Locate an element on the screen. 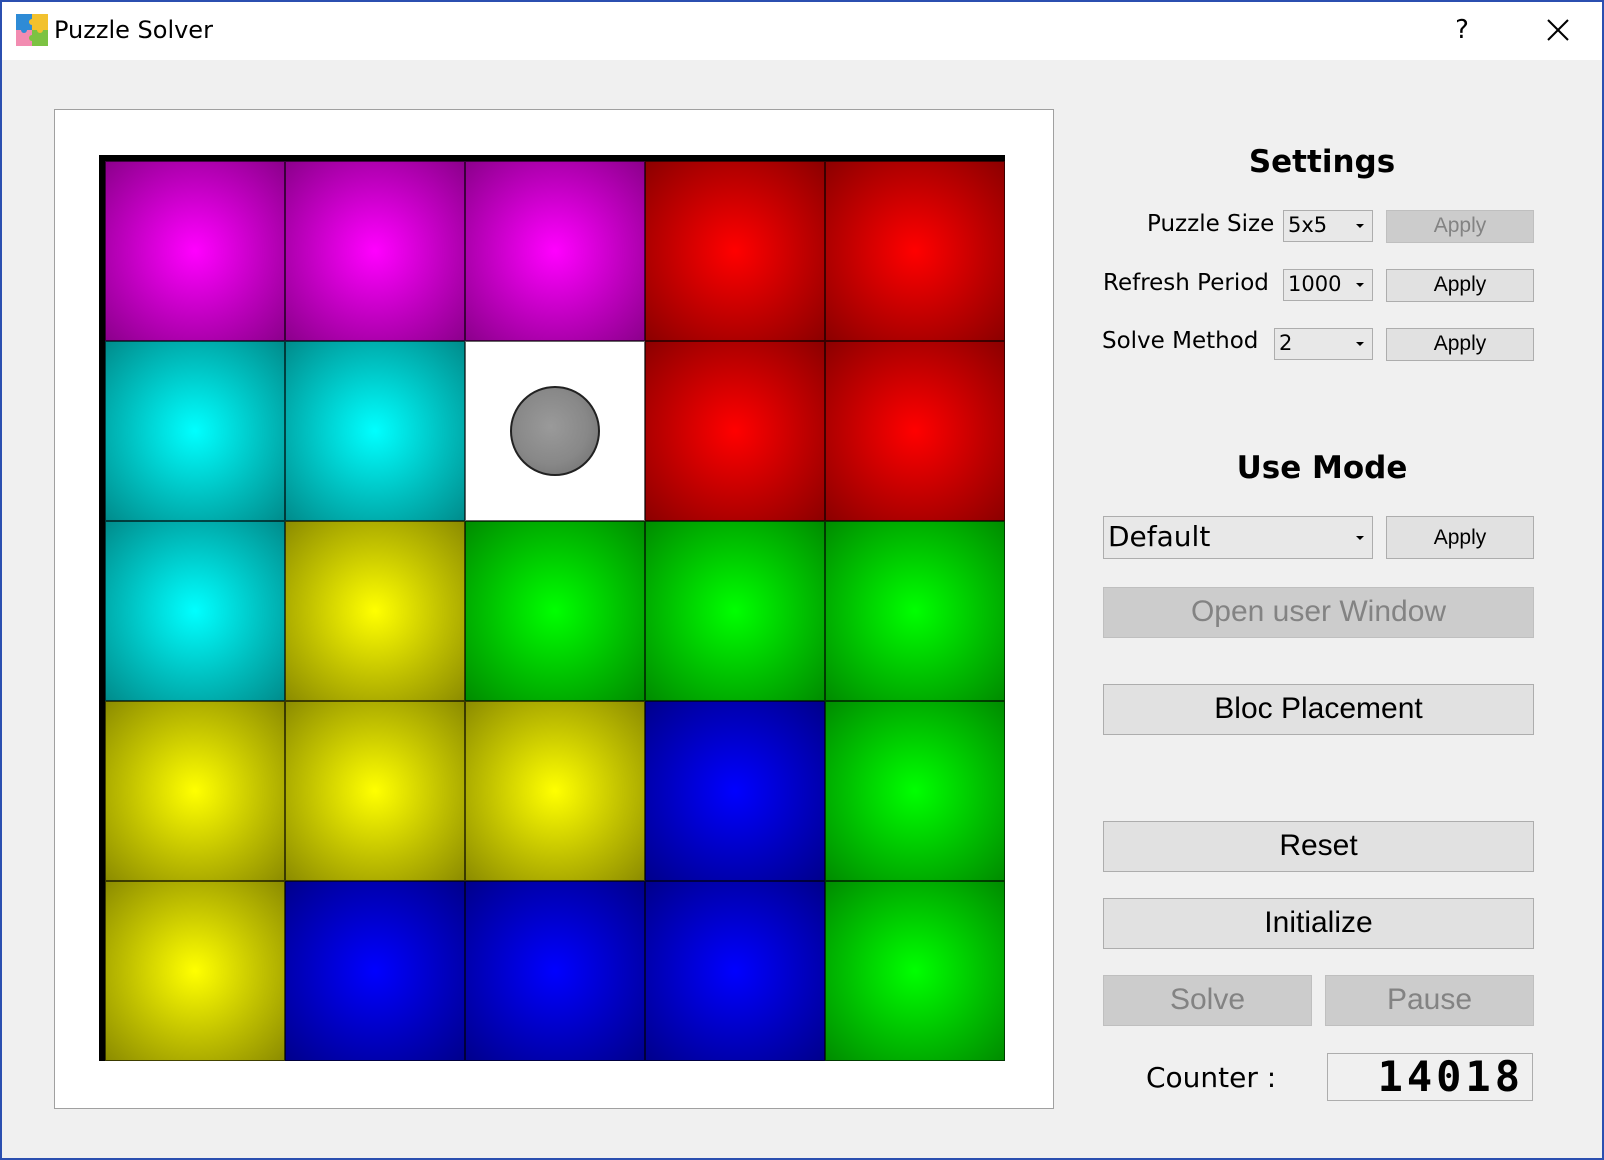 The height and width of the screenshot is (1160, 1604). use-mode-title: Use Mode is located at coordinates (1322, 468).